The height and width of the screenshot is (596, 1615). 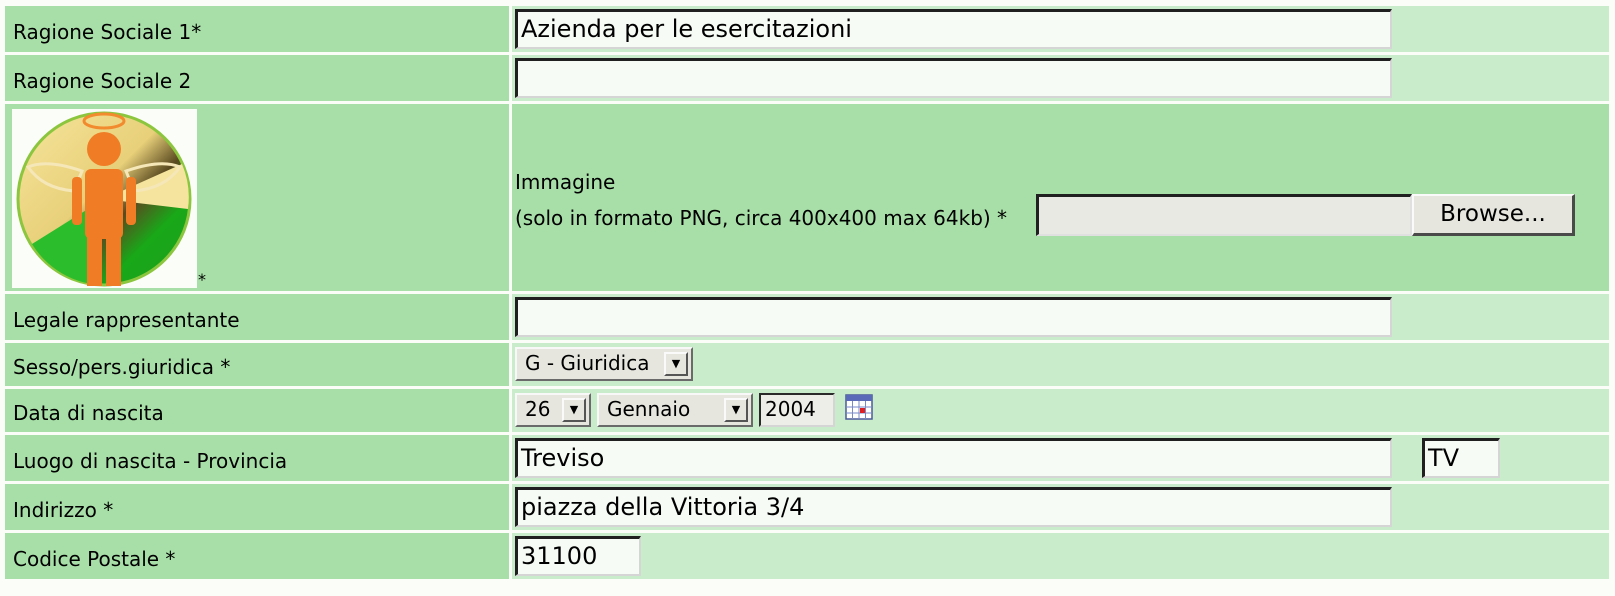 I want to click on month-select-value: Gennaio, so click(x=649, y=409).